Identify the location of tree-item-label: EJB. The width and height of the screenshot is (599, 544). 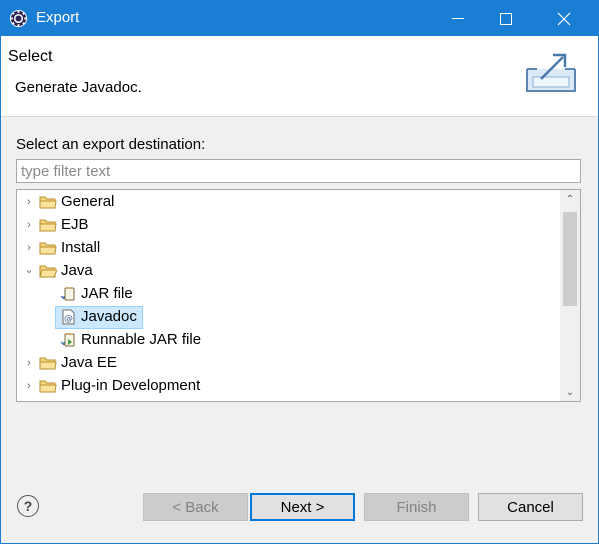
(75, 224).